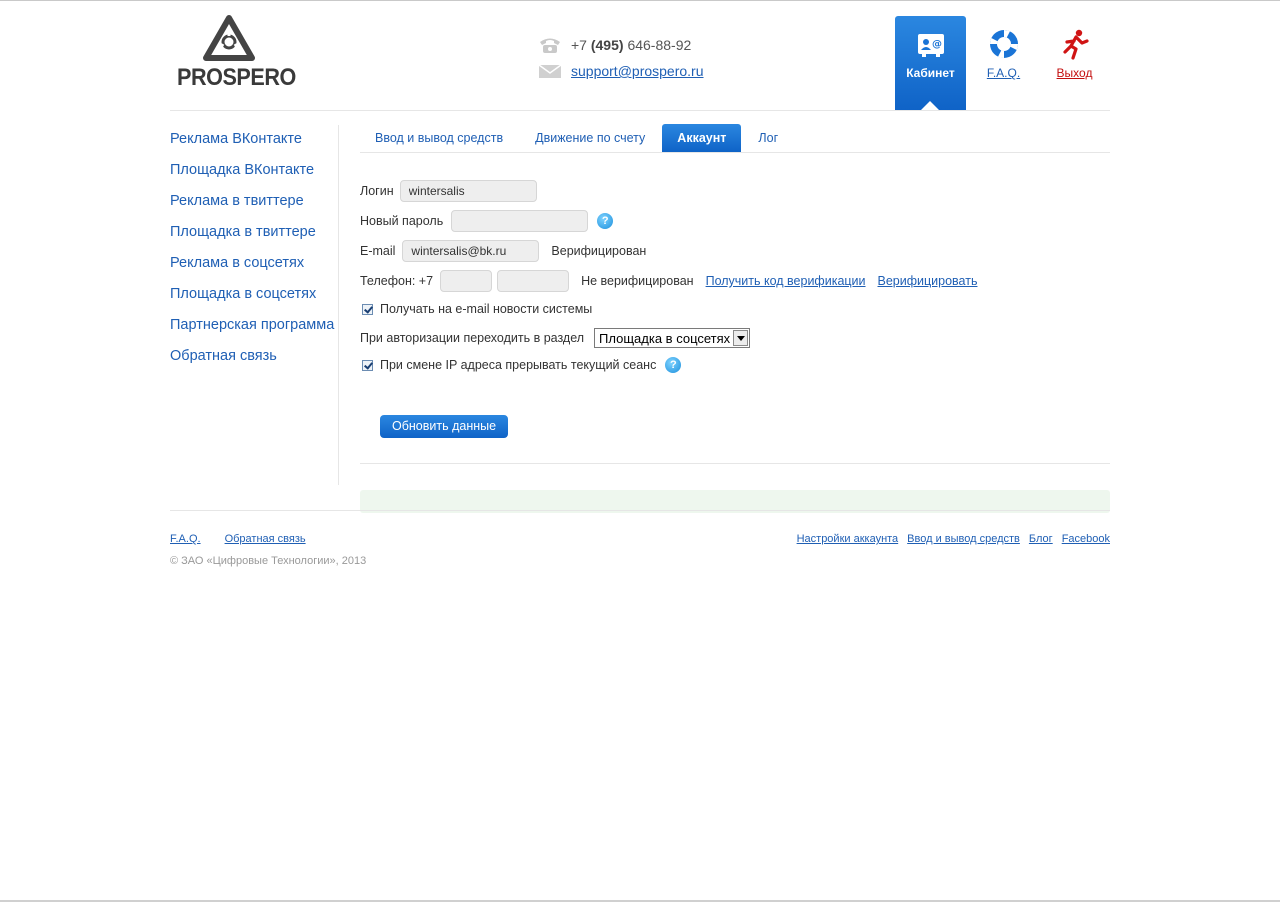  I want to click on tab-account-movement: Движение по счету, so click(590, 138).